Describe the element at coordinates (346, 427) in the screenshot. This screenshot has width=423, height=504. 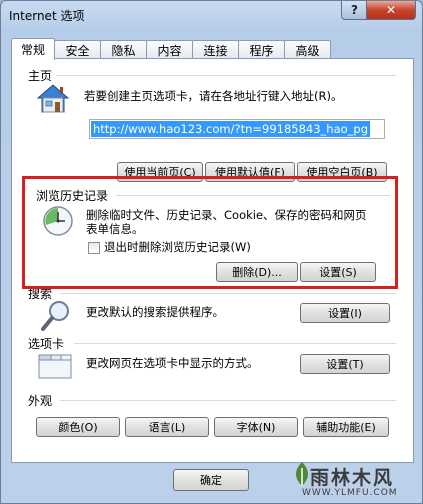
I see `accessibility-button: 辅助功能(E)` at that location.